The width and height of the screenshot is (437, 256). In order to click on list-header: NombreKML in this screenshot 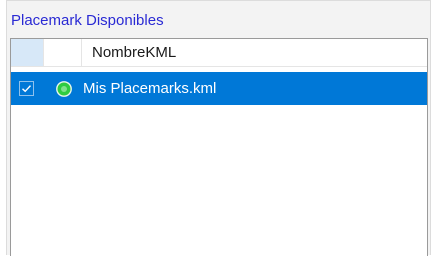, I will do `click(219, 53)`.